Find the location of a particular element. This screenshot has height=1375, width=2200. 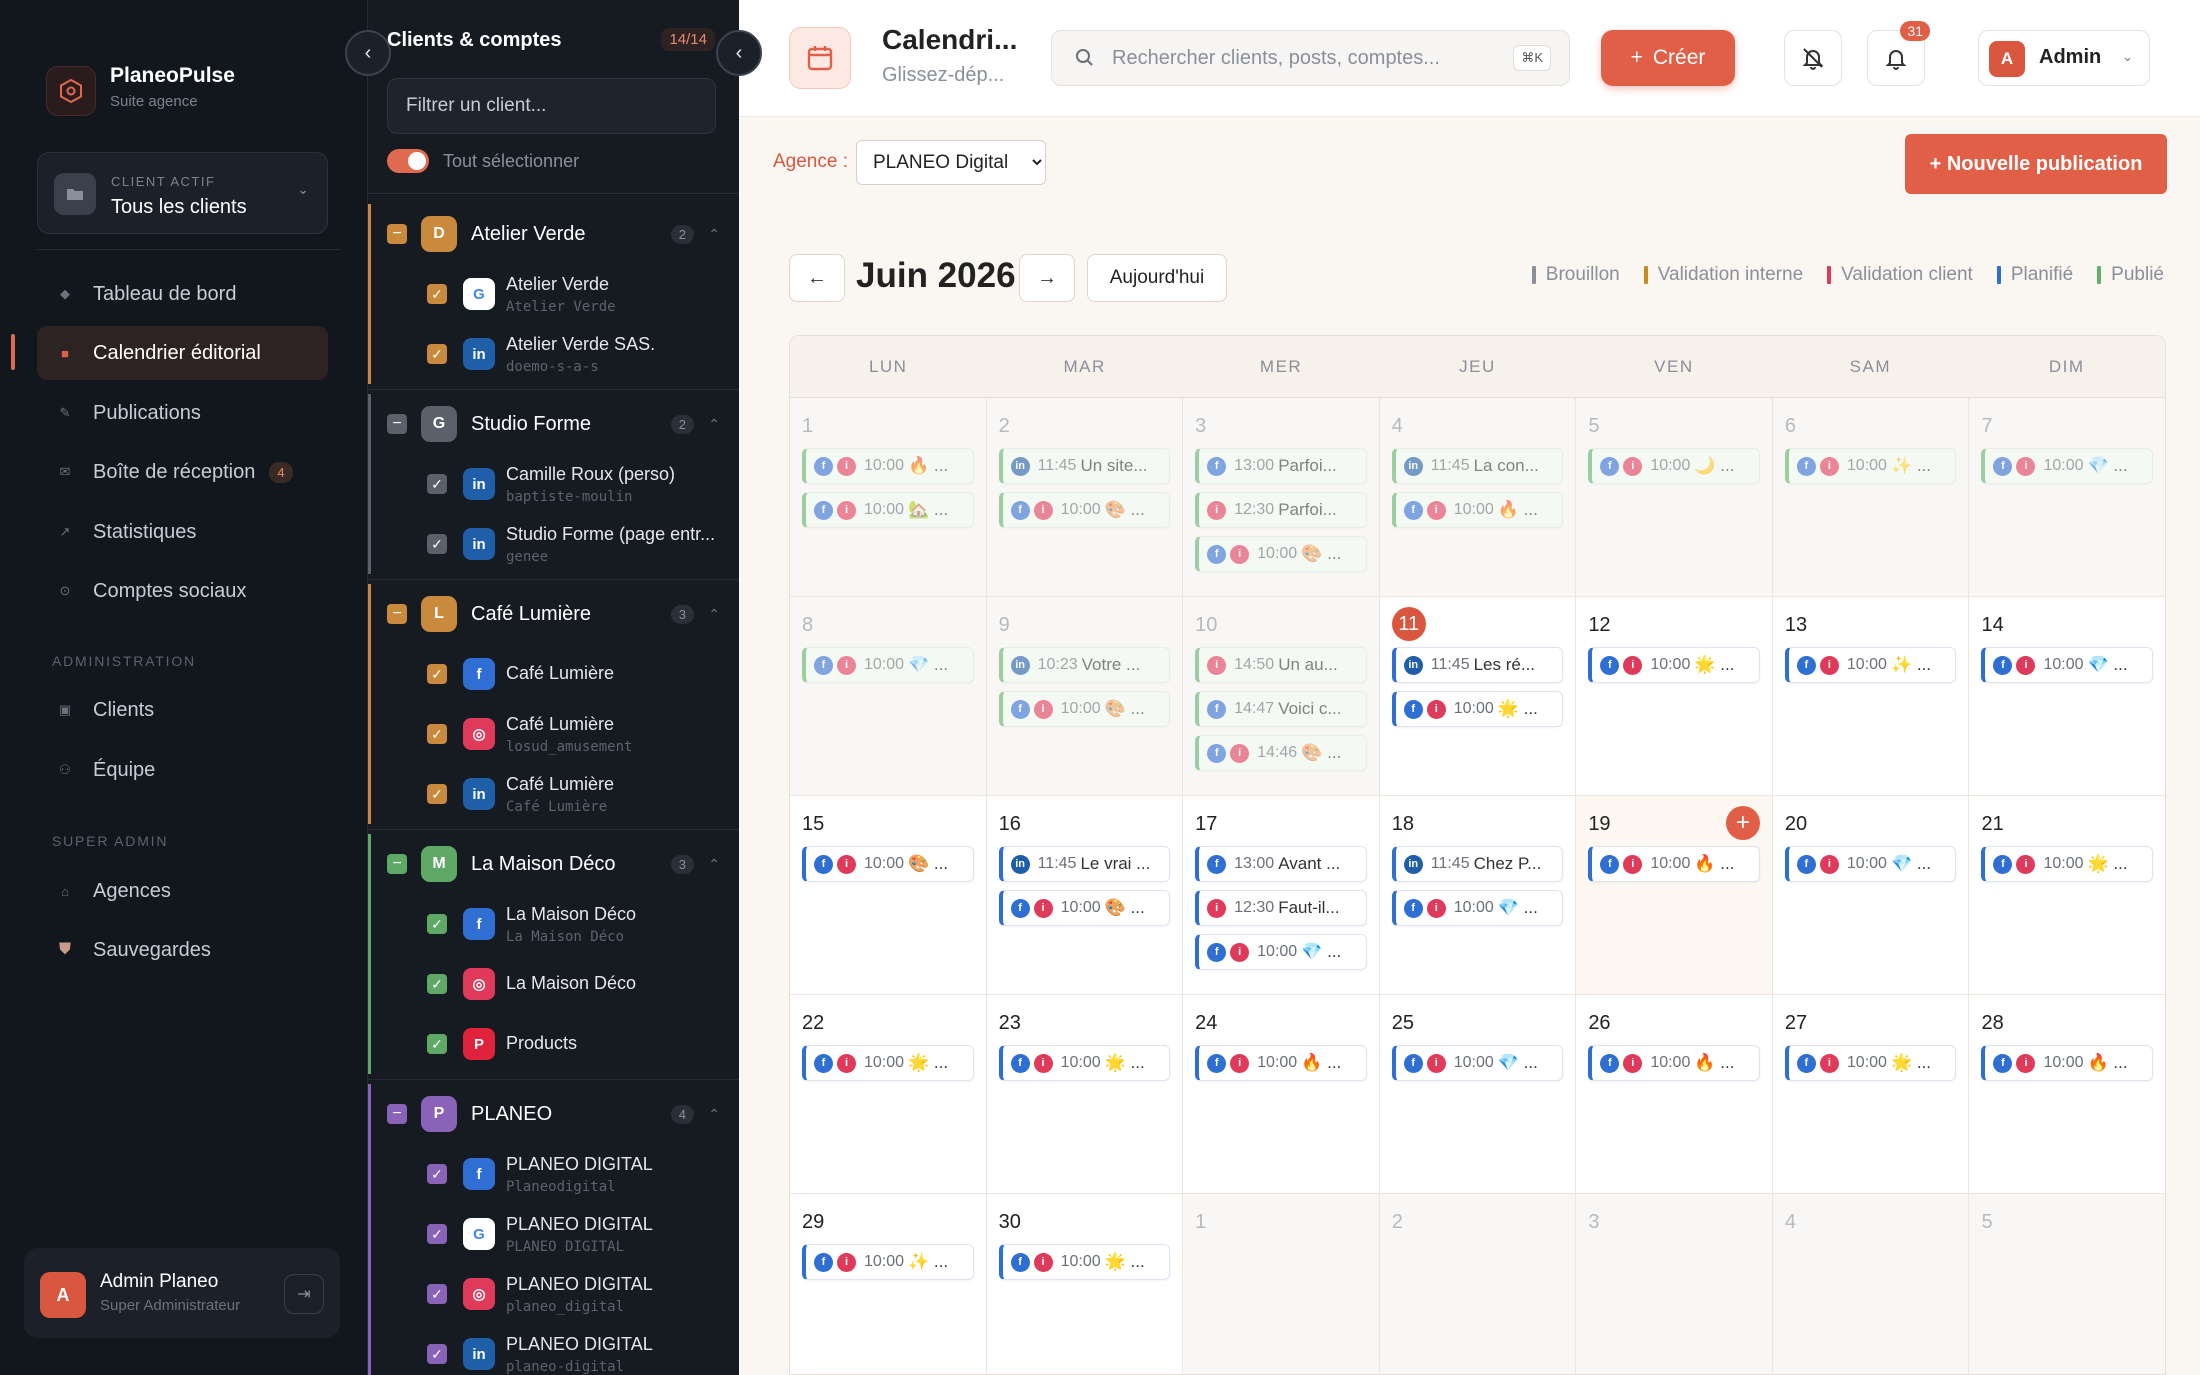

collapse-clients-button: ‹ is located at coordinates (739, 53).